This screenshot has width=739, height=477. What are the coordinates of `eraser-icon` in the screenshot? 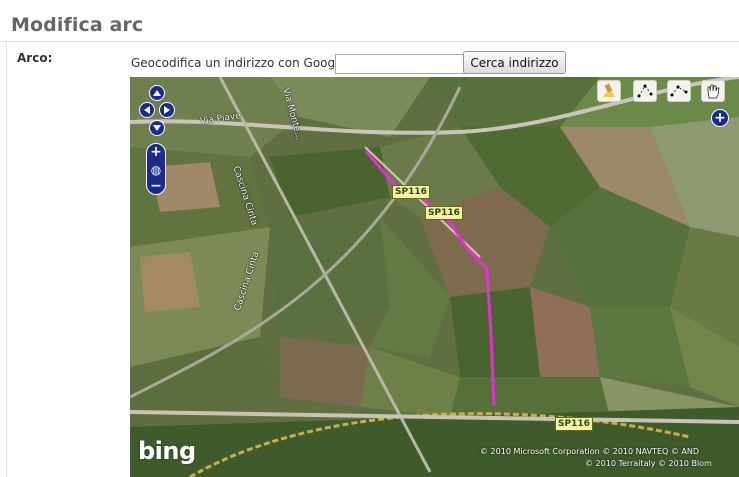 It's located at (609, 90).